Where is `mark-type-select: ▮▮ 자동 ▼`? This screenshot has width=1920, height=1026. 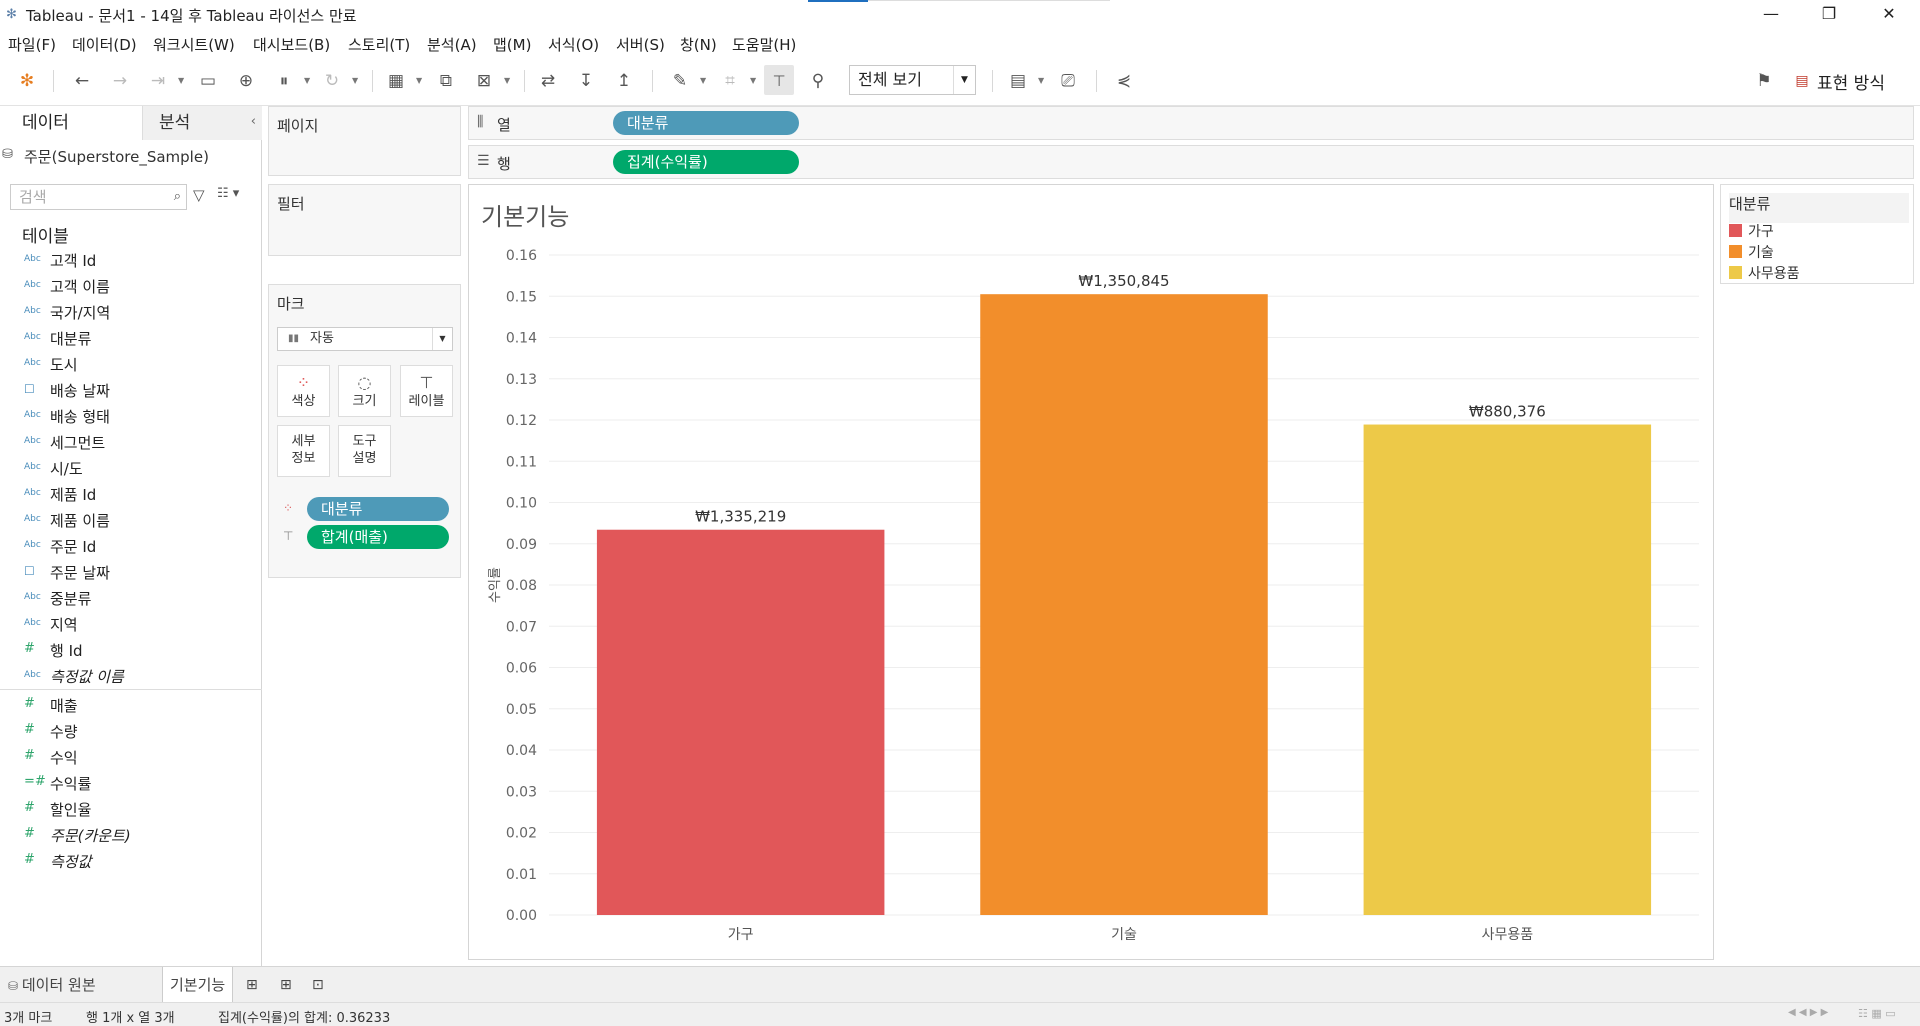
mark-type-select: ▮▮ 자동 ▼ is located at coordinates (365, 339).